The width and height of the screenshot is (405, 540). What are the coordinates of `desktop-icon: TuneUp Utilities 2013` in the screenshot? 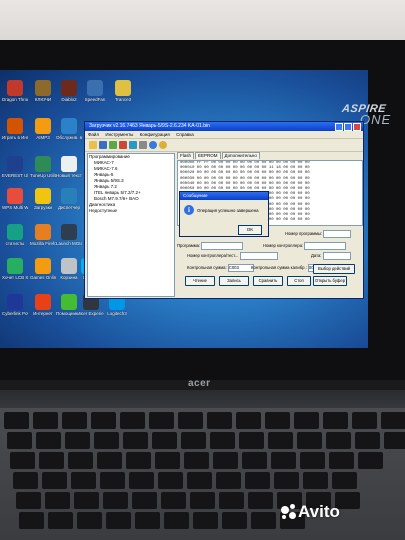 It's located at (43, 167).